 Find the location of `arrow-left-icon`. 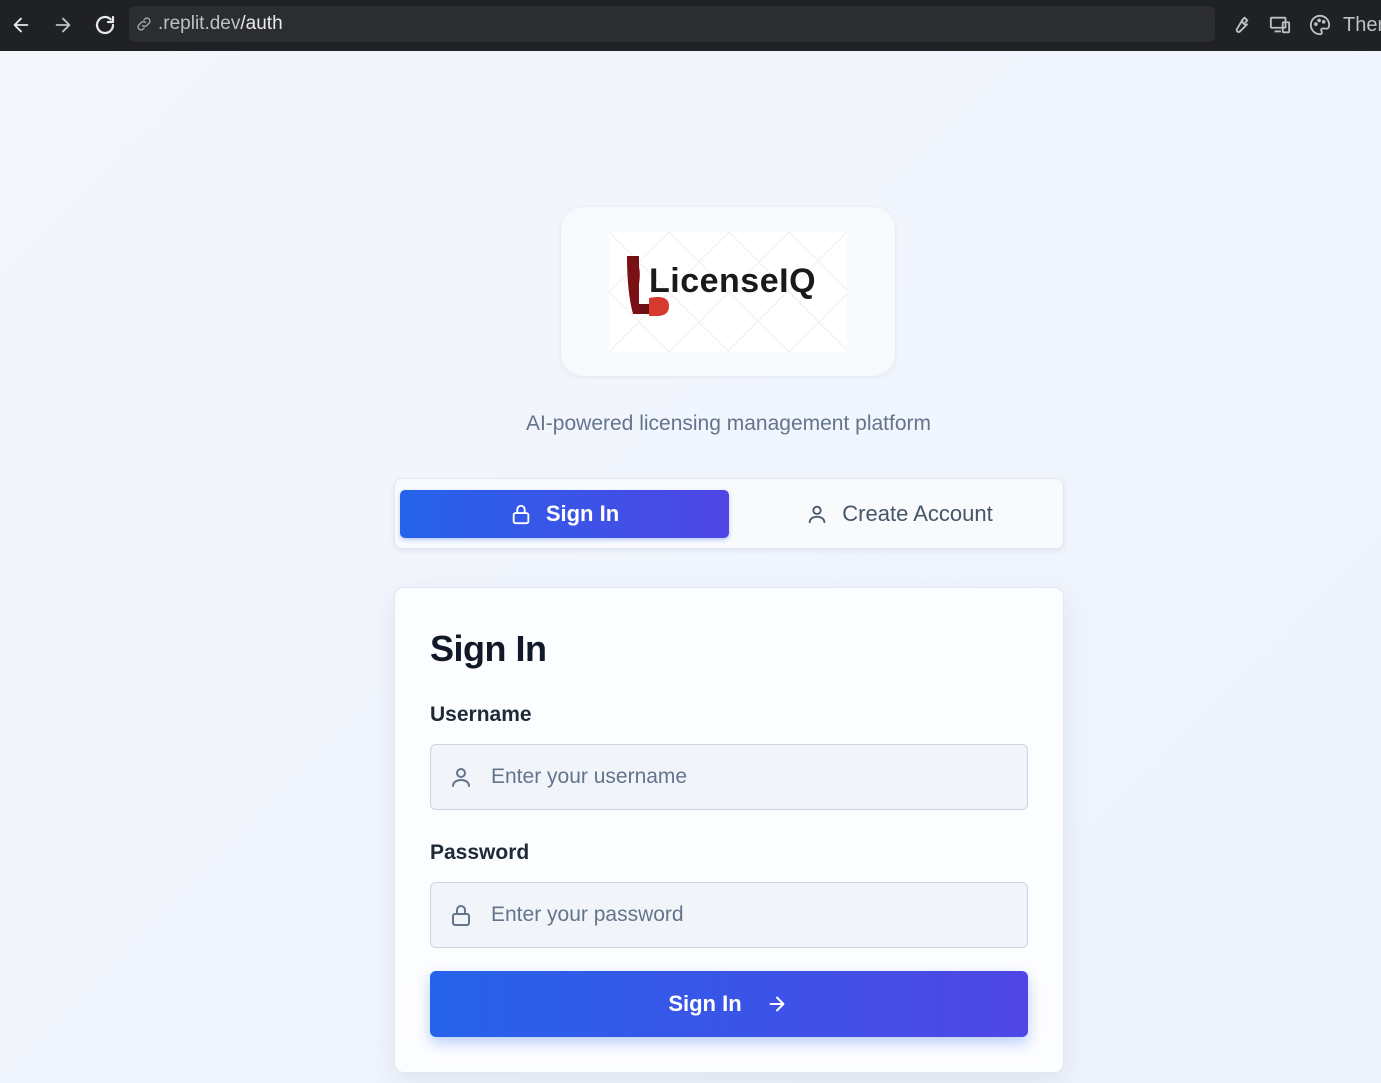

arrow-left-icon is located at coordinates (21, 25).